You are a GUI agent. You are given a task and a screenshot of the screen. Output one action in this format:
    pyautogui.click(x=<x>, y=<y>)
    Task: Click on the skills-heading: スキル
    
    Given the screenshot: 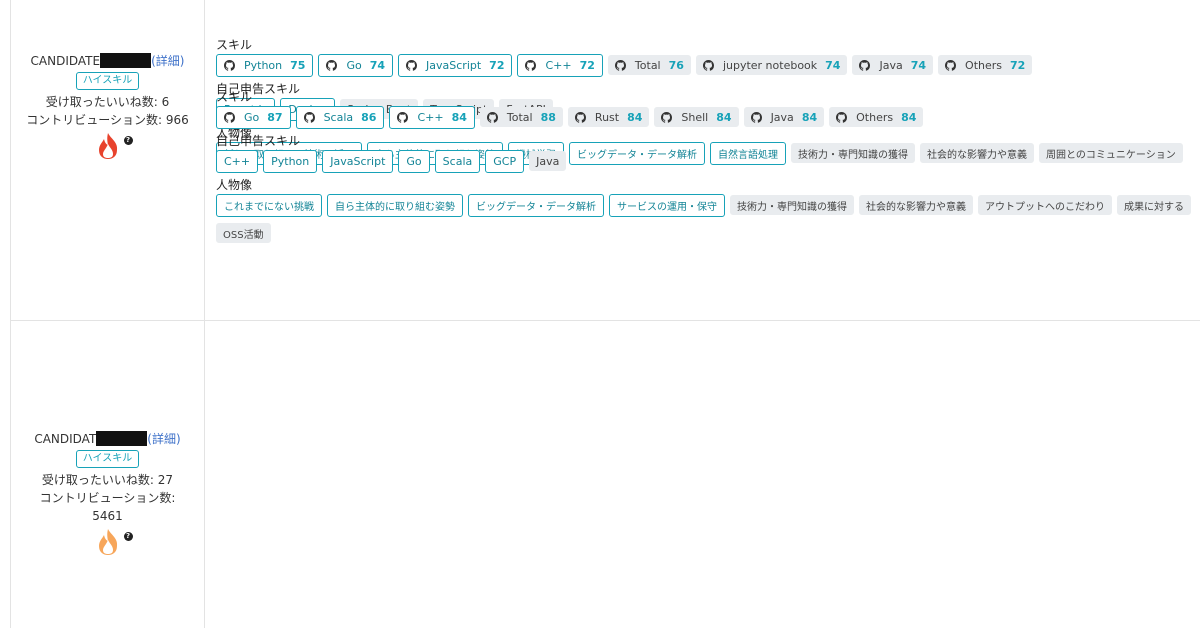 What is the action you would take?
    pyautogui.click(x=234, y=45)
    